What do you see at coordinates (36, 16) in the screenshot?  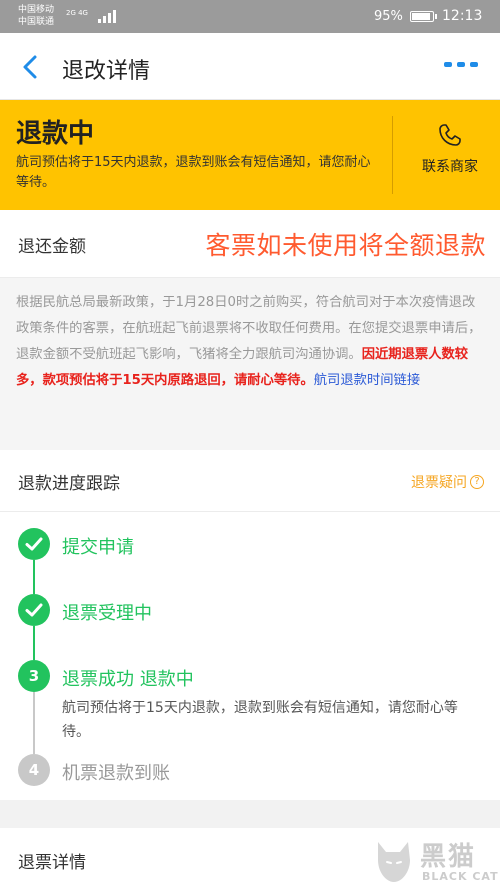 I see `carrier-names: 中国移动 中国联通` at bounding box center [36, 16].